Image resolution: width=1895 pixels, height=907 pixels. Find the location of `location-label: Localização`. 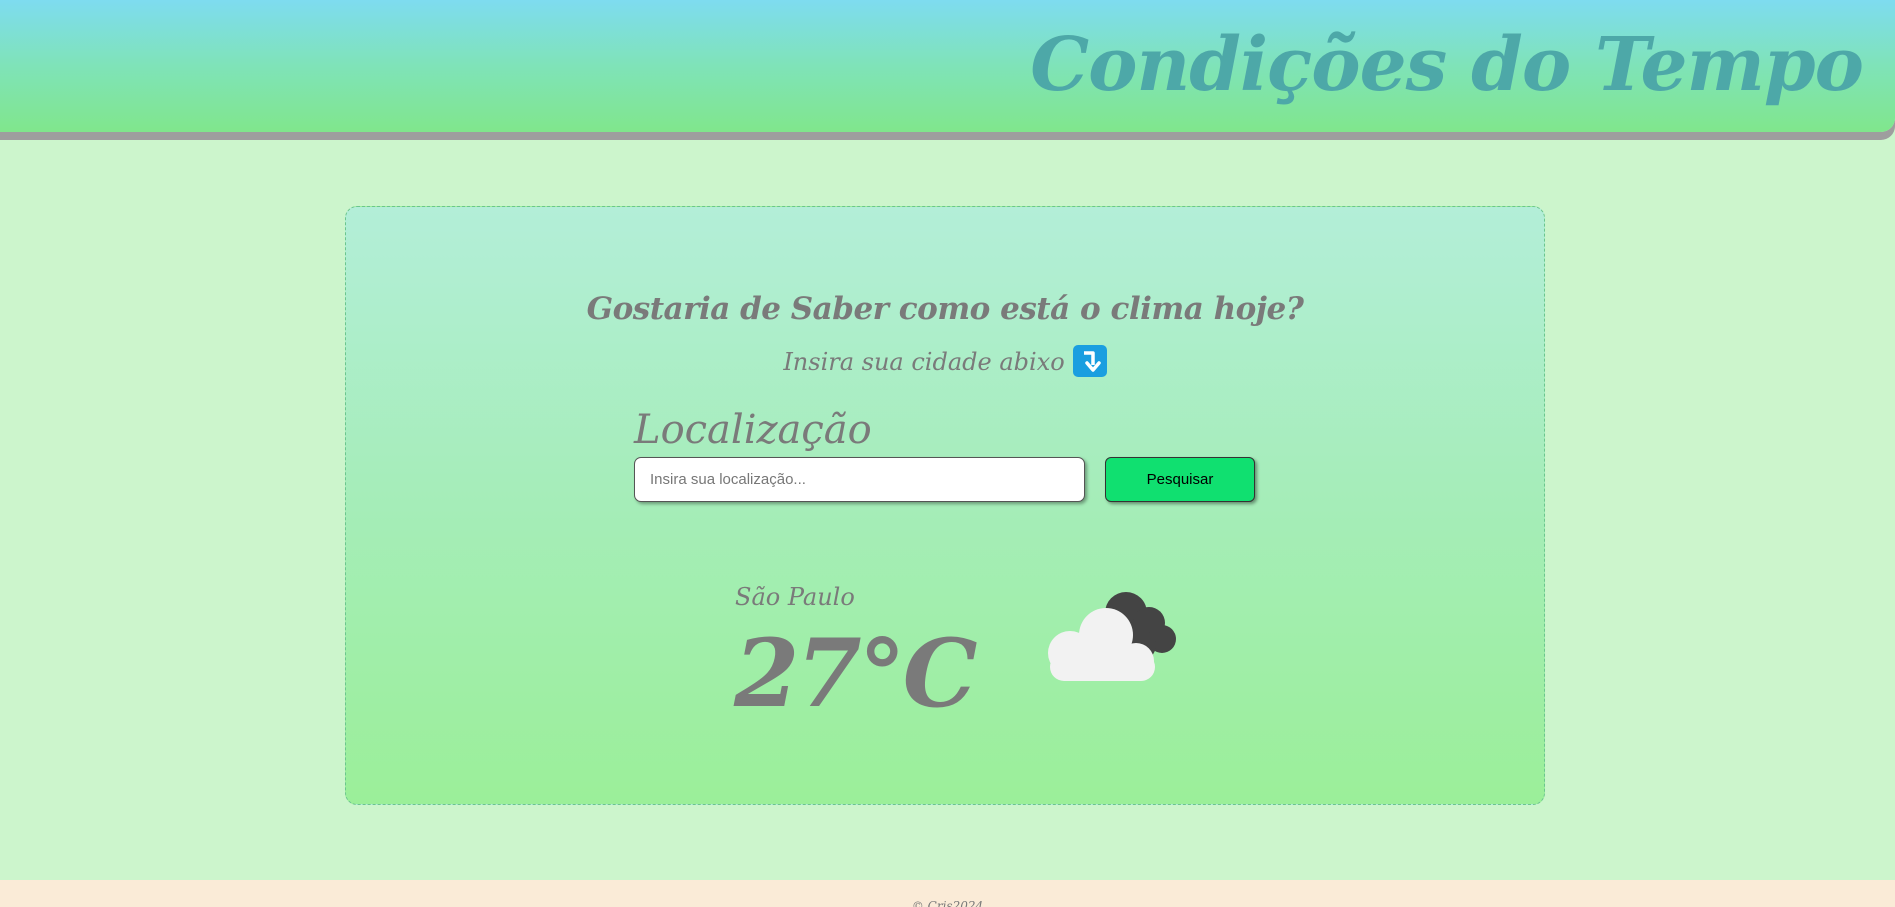

location-label: Localização is located at coordinates (753, 430).